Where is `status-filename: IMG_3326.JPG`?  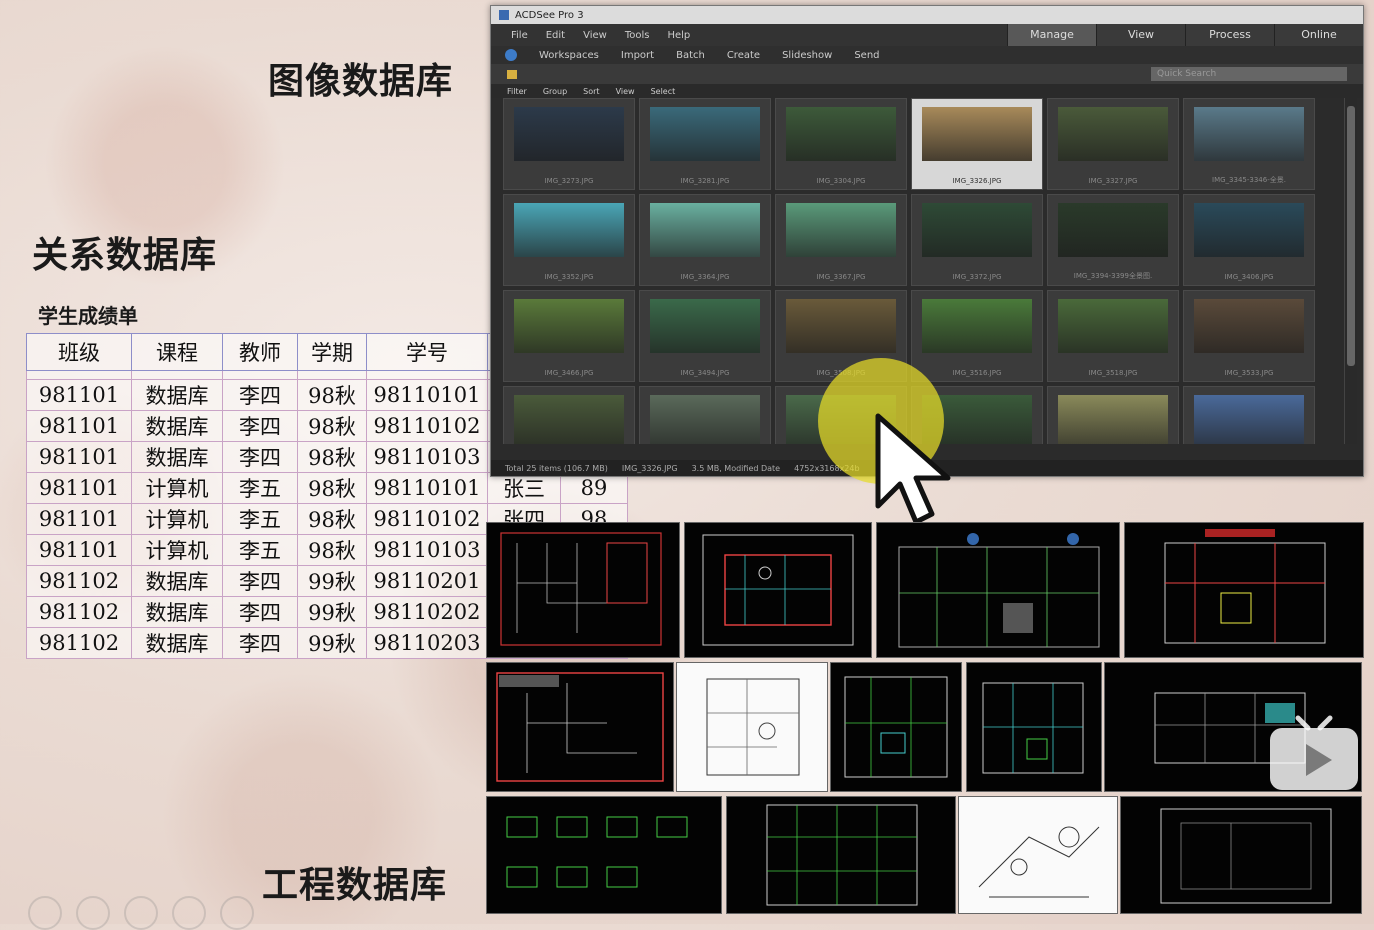 status-filename: IMG_3326.JPG is located at coordinates (649, 468).